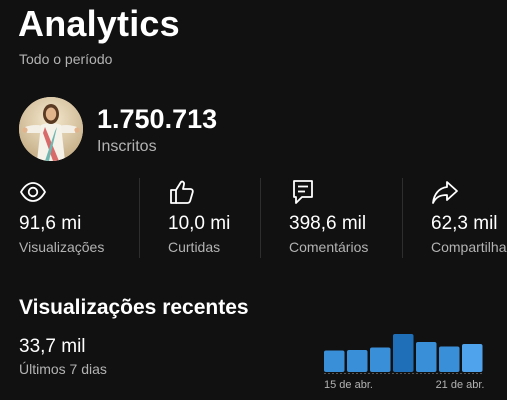 The image size is (507, 400). Describe the element at coordinates (445, 192) in the screenshot. I see `share-icon` at that location.